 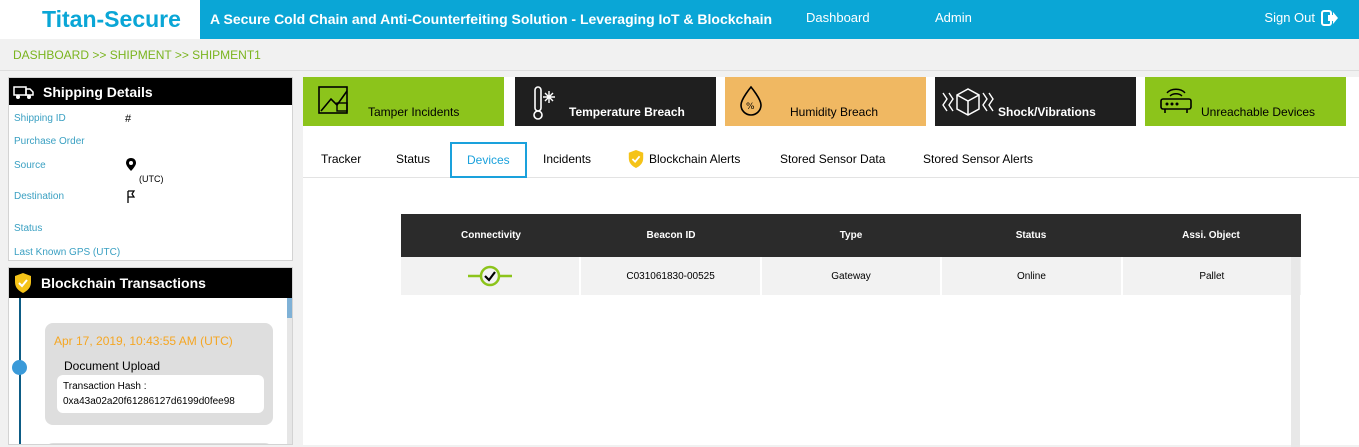 What do you see at coordinates (23, 283) in the screenshot?
I see `shield-icon` at bounding box center [23, 283].